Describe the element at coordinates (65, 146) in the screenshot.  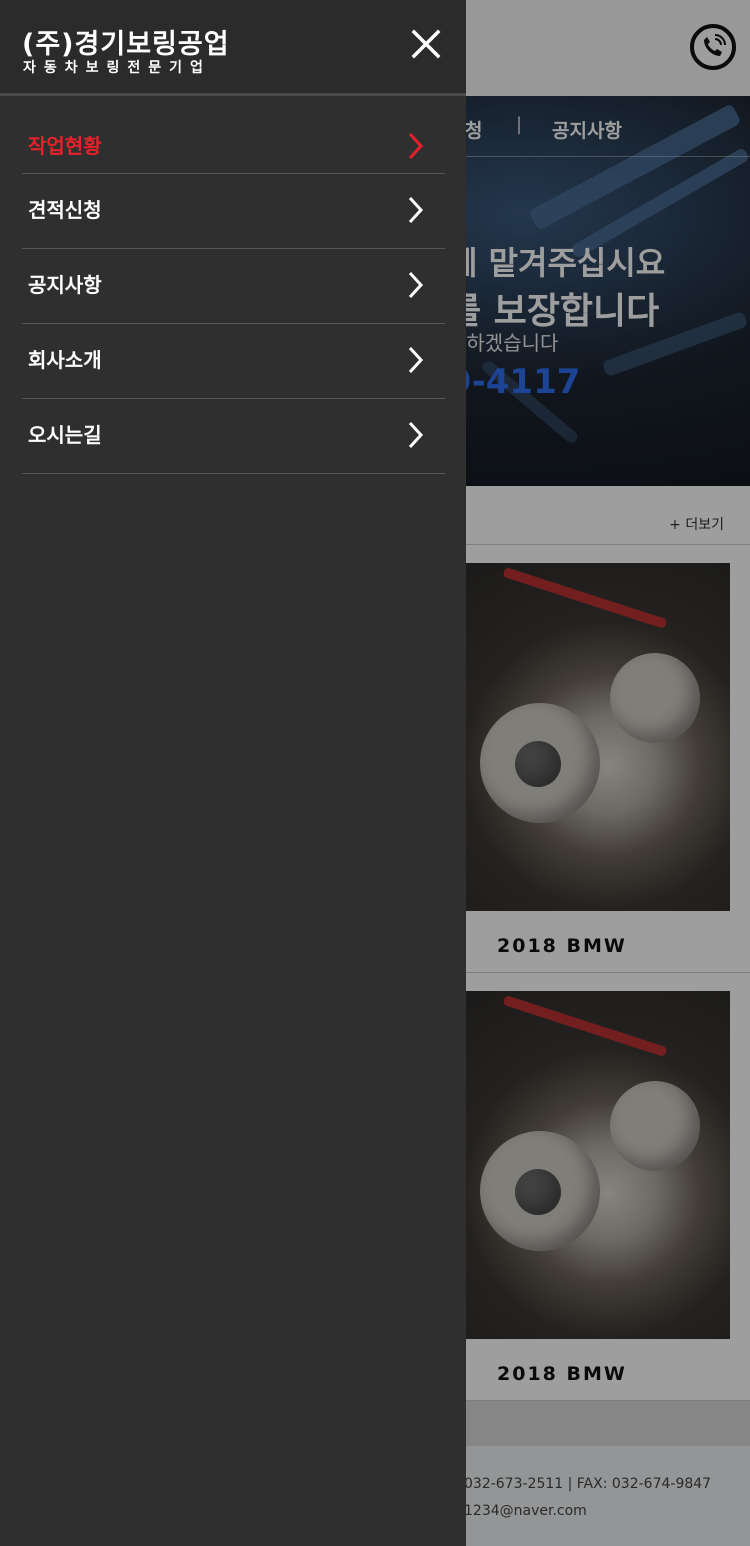
I see `menu-item-label: 작업현황` at that location.